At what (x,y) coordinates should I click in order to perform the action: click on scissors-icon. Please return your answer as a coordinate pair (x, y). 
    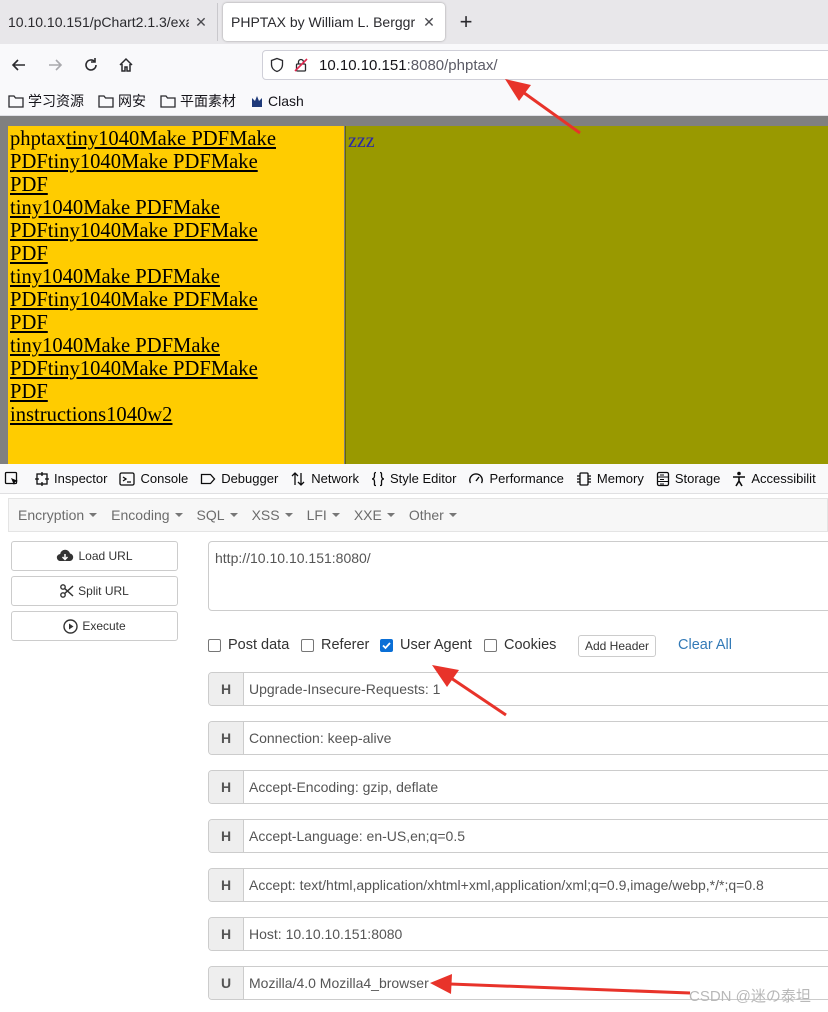
    Looking at the image, I should click on (67, 591).